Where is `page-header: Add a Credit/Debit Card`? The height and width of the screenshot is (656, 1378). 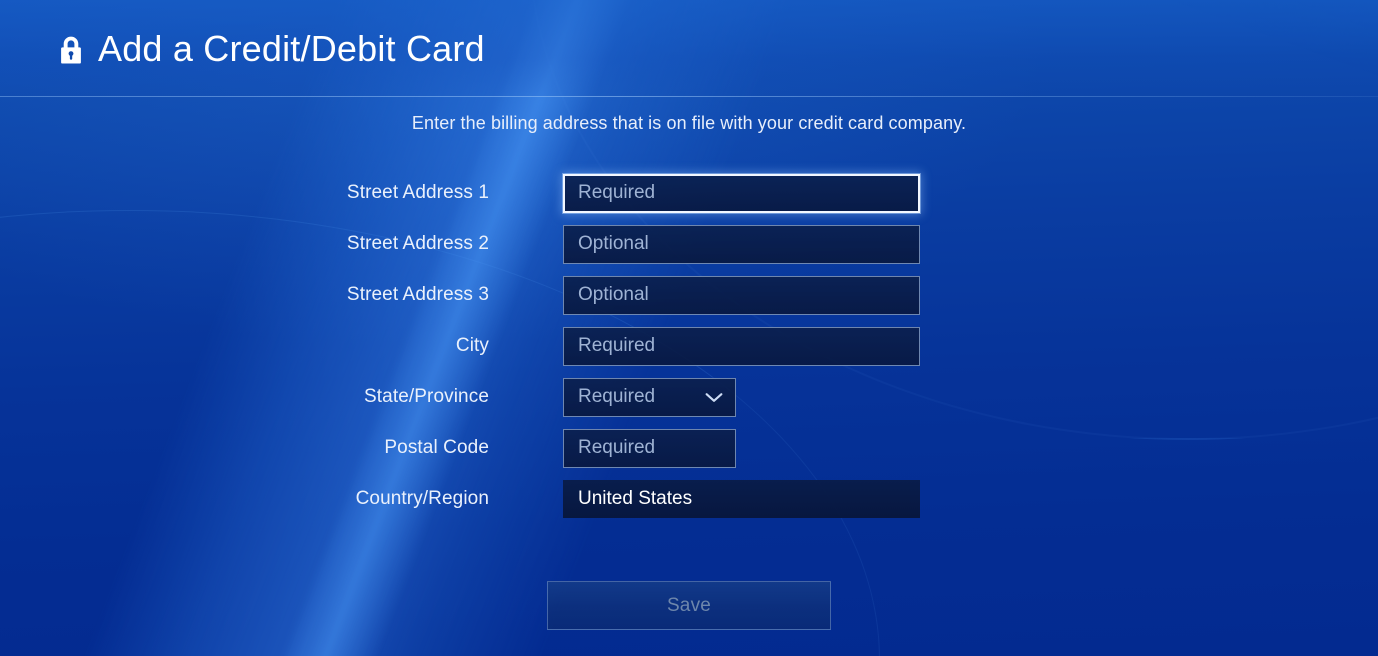
page-header: Add a Credit/Debit Card is located at coordinates (689, 48).